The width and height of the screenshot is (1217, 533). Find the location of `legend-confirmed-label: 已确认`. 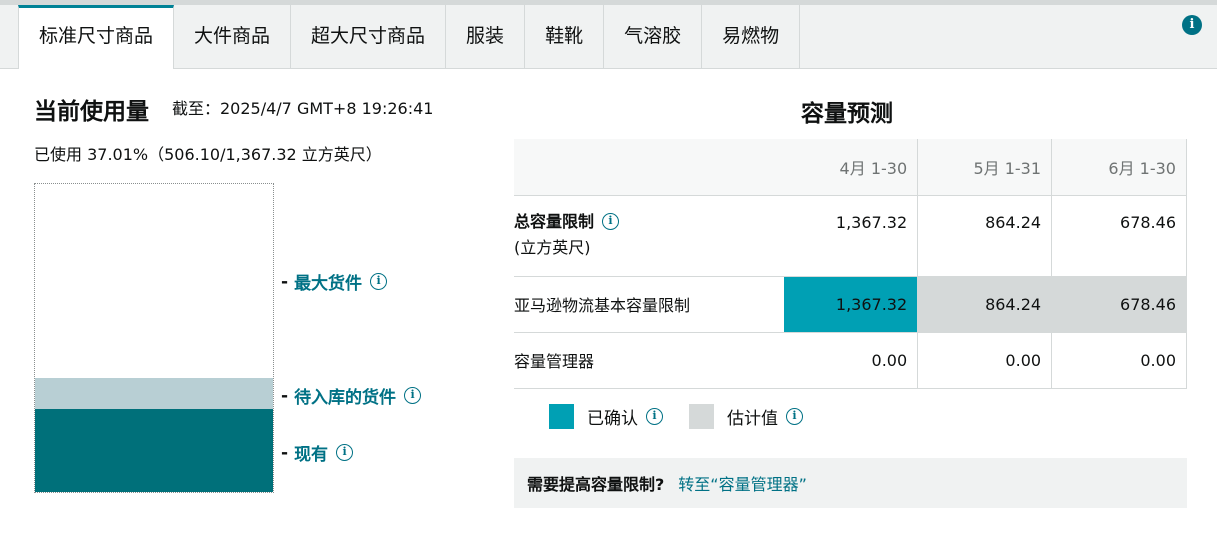

legend-confirmed-label: 已确认 is located at coordinates (612, 419).